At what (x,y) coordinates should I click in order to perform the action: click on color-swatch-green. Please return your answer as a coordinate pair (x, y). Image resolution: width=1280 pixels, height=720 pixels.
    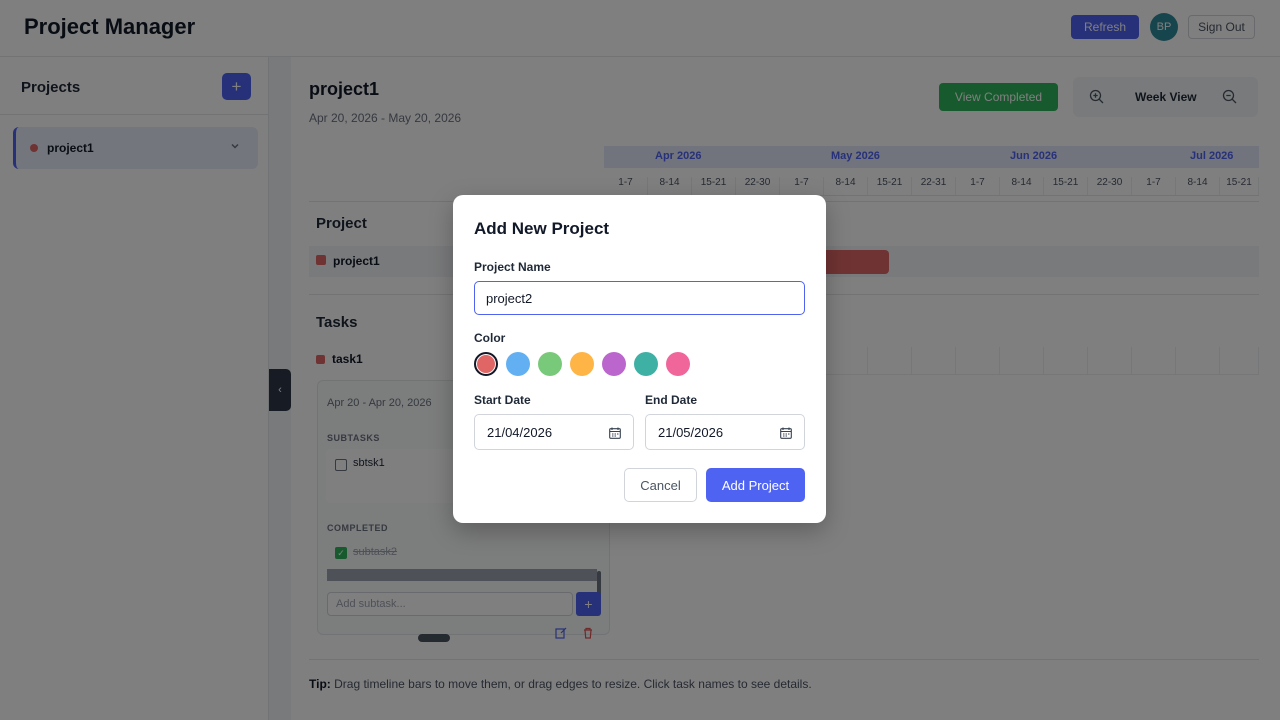
    Looking at the image, I should click on (550, 364).